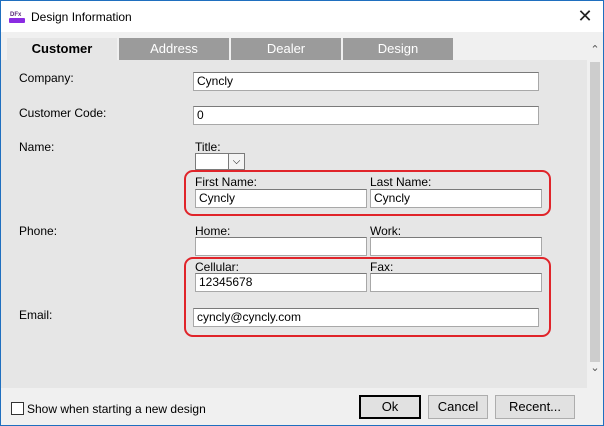  What do you see at coordinates (366, 115) in the screenshot?
I see `customer-code-field: 0` at bounding box center [366, 115].